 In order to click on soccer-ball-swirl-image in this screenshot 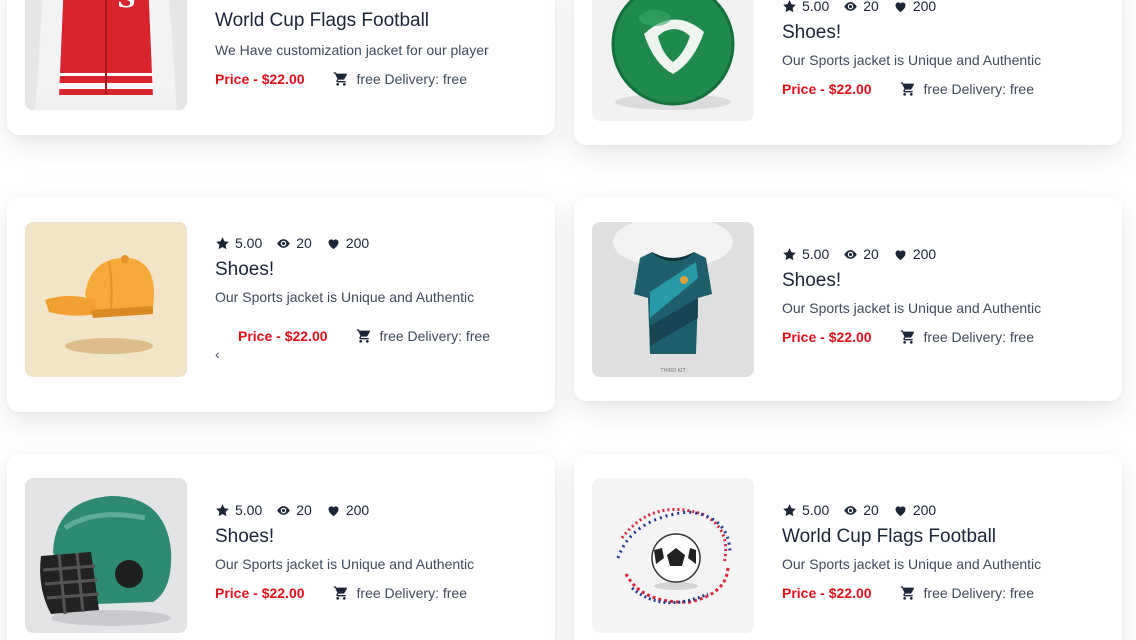, I will do `click(673, 555)`.